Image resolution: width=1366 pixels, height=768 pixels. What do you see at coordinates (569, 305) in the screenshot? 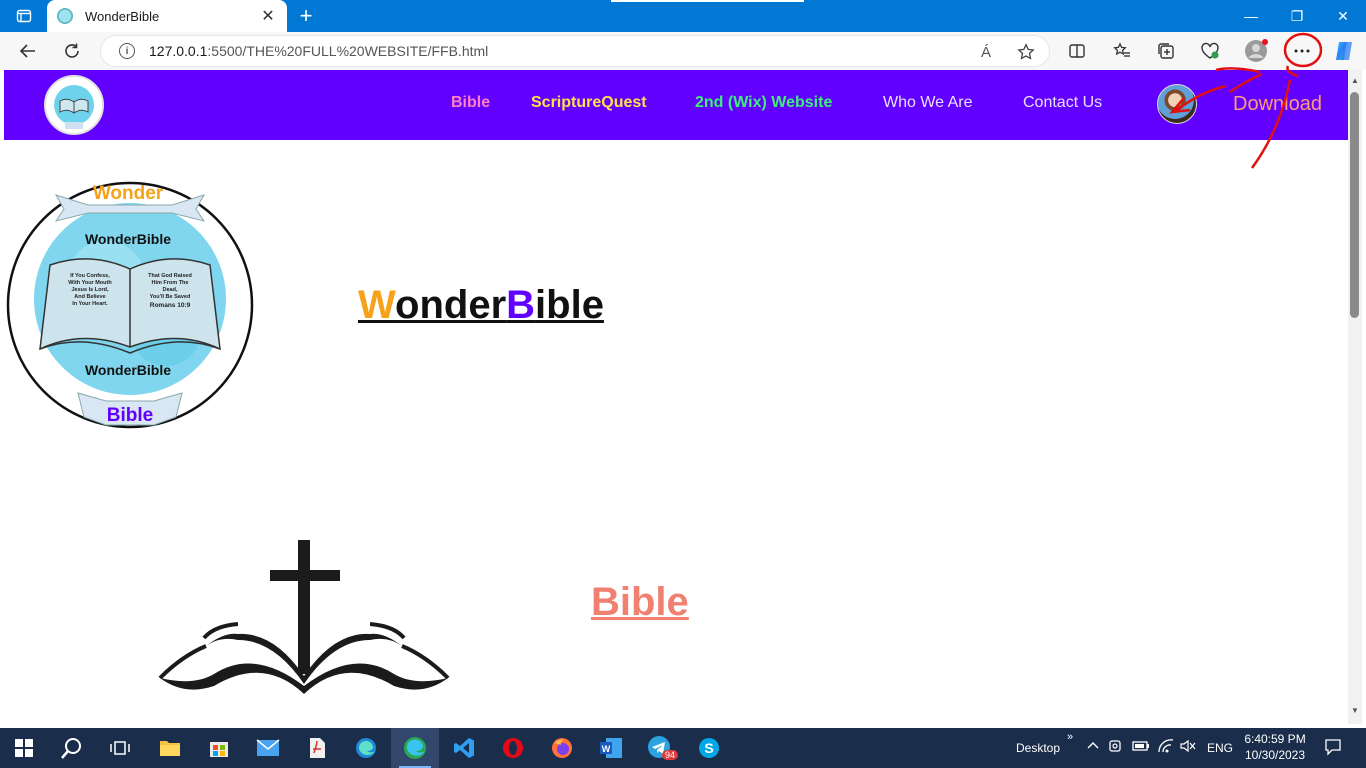
I see `hero-title-ible: ible` at bounding box center [569, 305].